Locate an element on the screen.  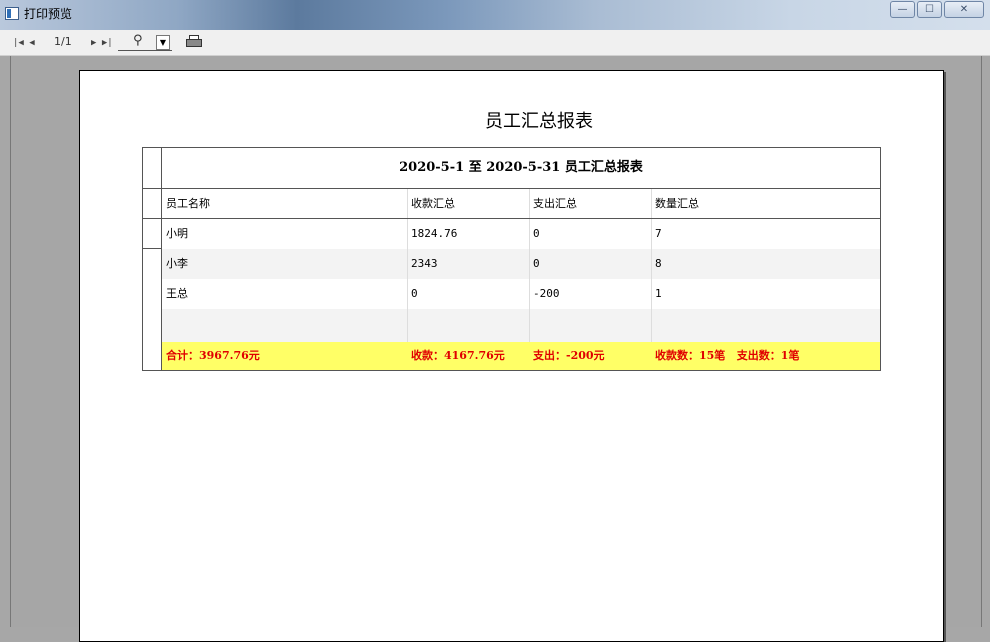
table-row: 王总 0 -200 1 is located at coordinates (521, 294).